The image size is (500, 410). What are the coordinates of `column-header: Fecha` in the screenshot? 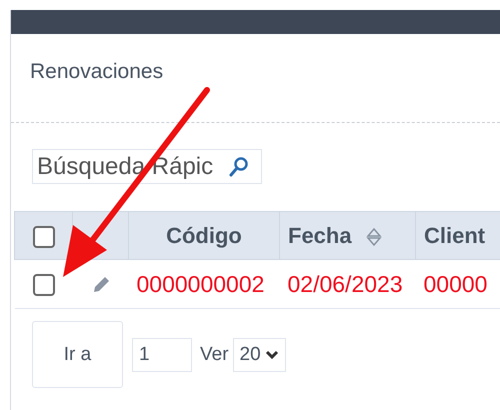 It's located at (348, 236).